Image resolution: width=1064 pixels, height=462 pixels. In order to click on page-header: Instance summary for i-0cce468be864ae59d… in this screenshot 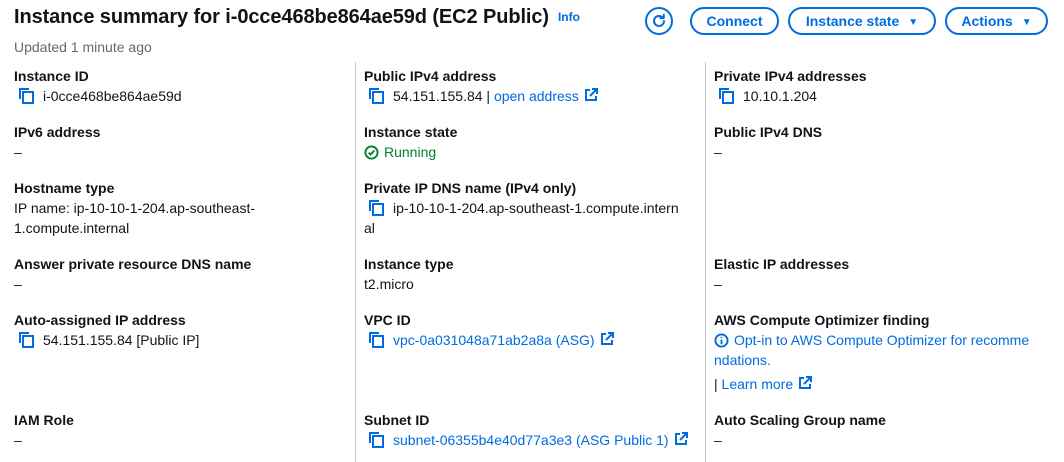, I will do `click(297, 17)`.